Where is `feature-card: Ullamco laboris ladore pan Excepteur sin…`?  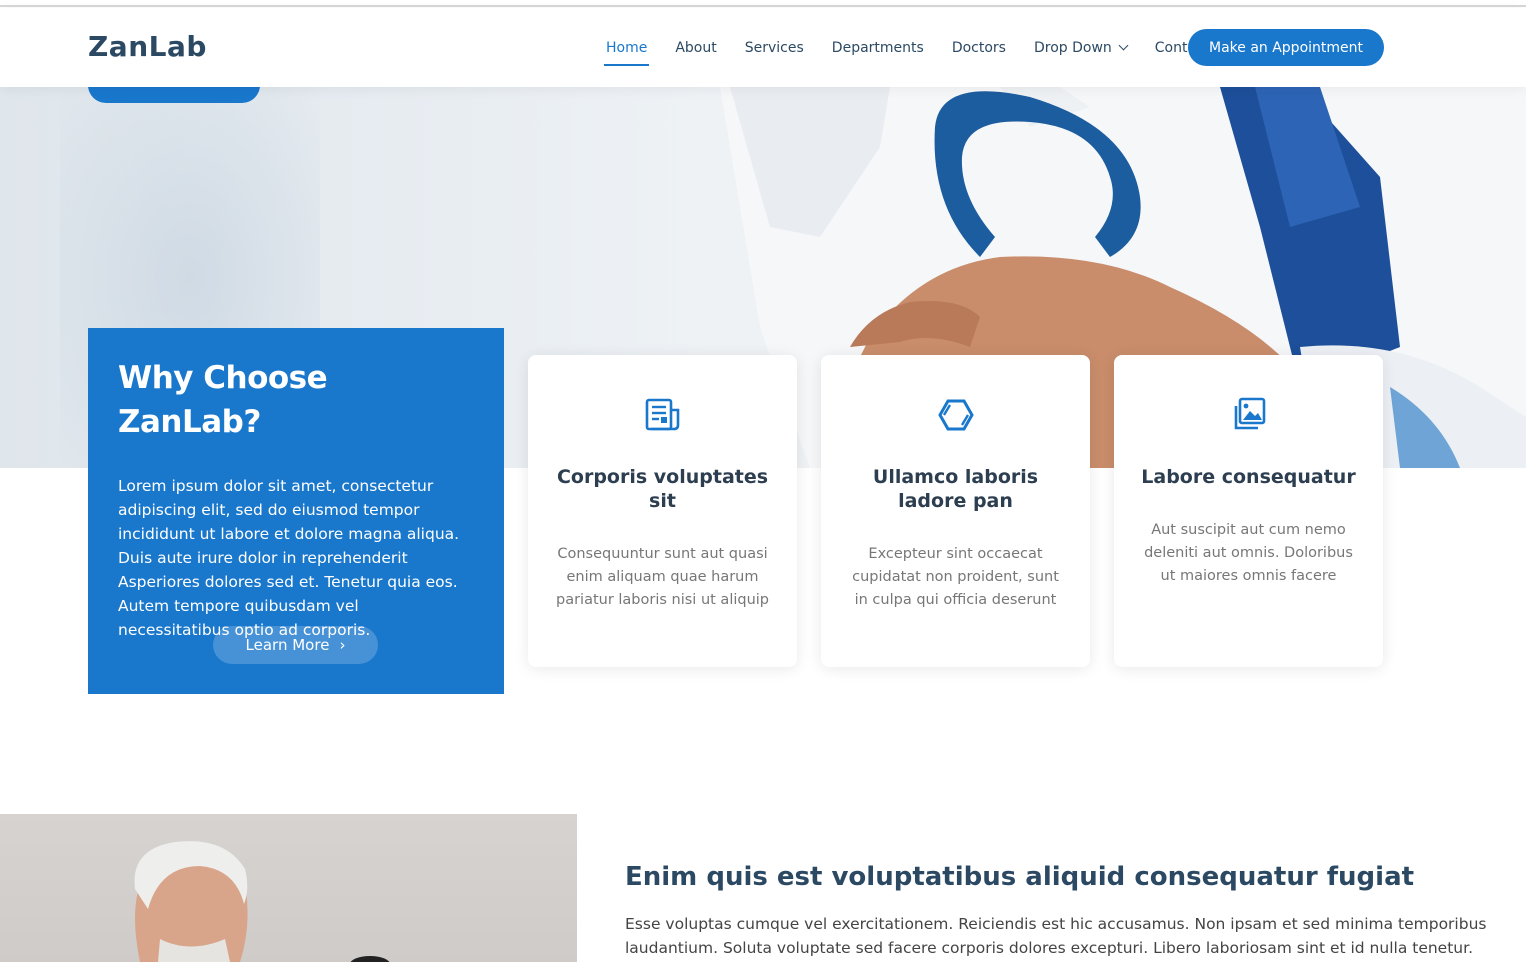
feature-card: Ullamco laboris ladore pan Excepteur sin… is located at coordinates (955, 511).